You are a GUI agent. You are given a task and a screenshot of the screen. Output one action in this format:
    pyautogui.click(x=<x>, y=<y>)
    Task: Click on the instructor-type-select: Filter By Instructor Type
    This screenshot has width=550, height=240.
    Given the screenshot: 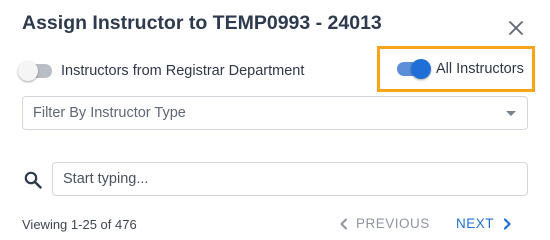 What is the action you would take?
    pyautogui.click(x=275, y=113)
    